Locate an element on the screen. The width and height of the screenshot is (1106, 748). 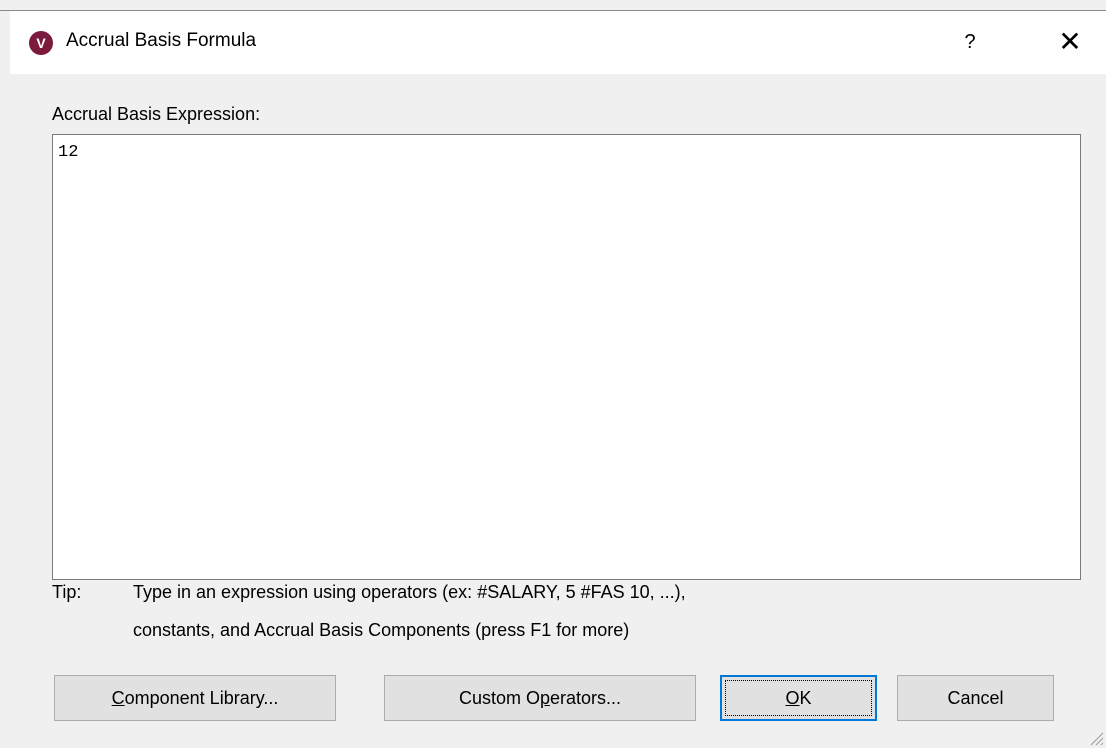
tip-label: Tip: is located at coordinates (67, 592).